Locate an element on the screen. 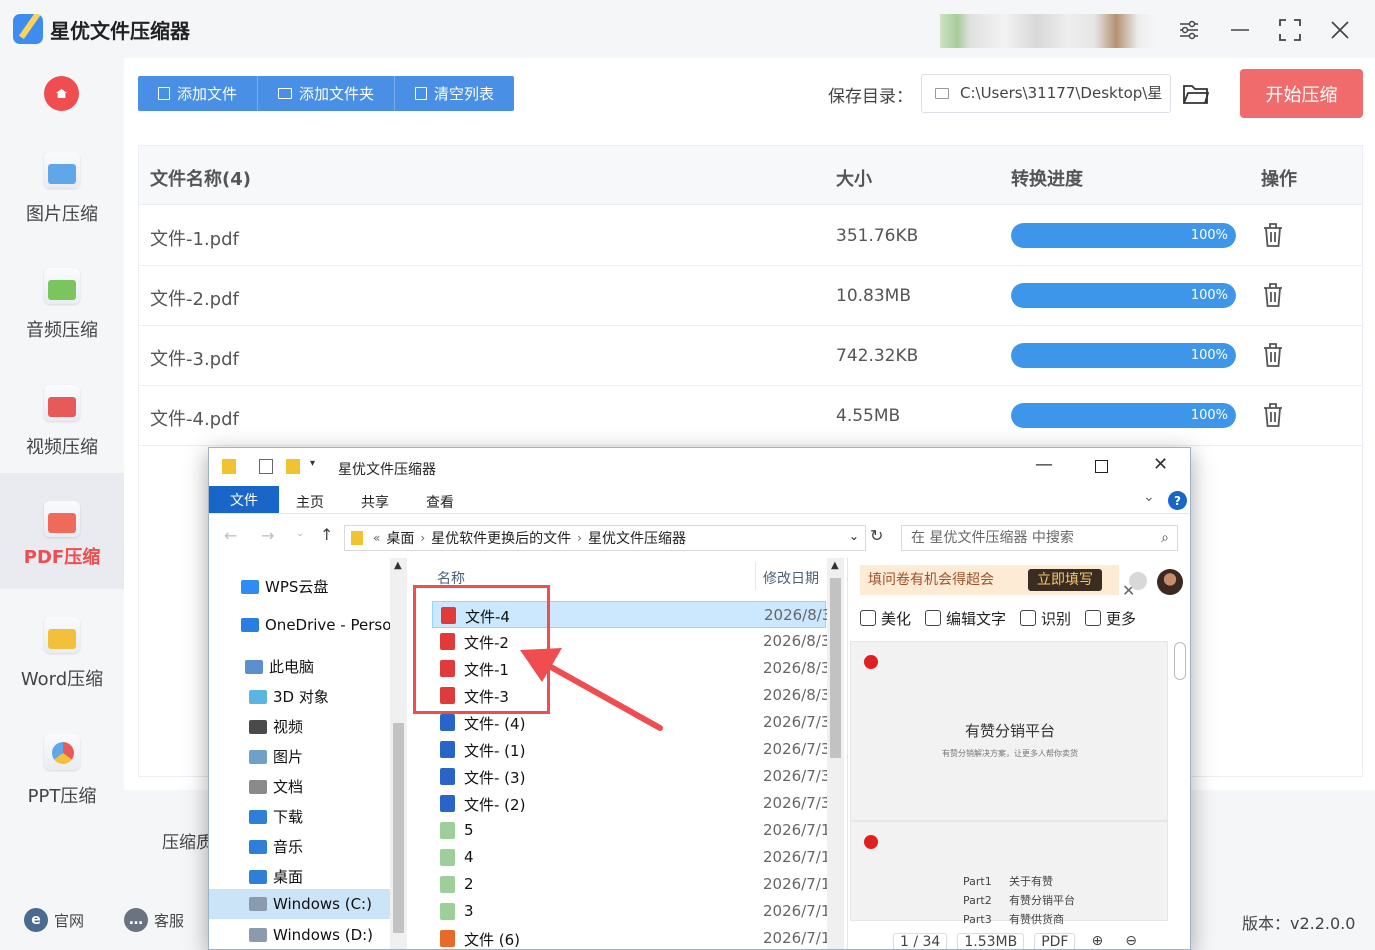  sidebar-item-word-compress: Word压缩 is located at coordinates (62, 663).